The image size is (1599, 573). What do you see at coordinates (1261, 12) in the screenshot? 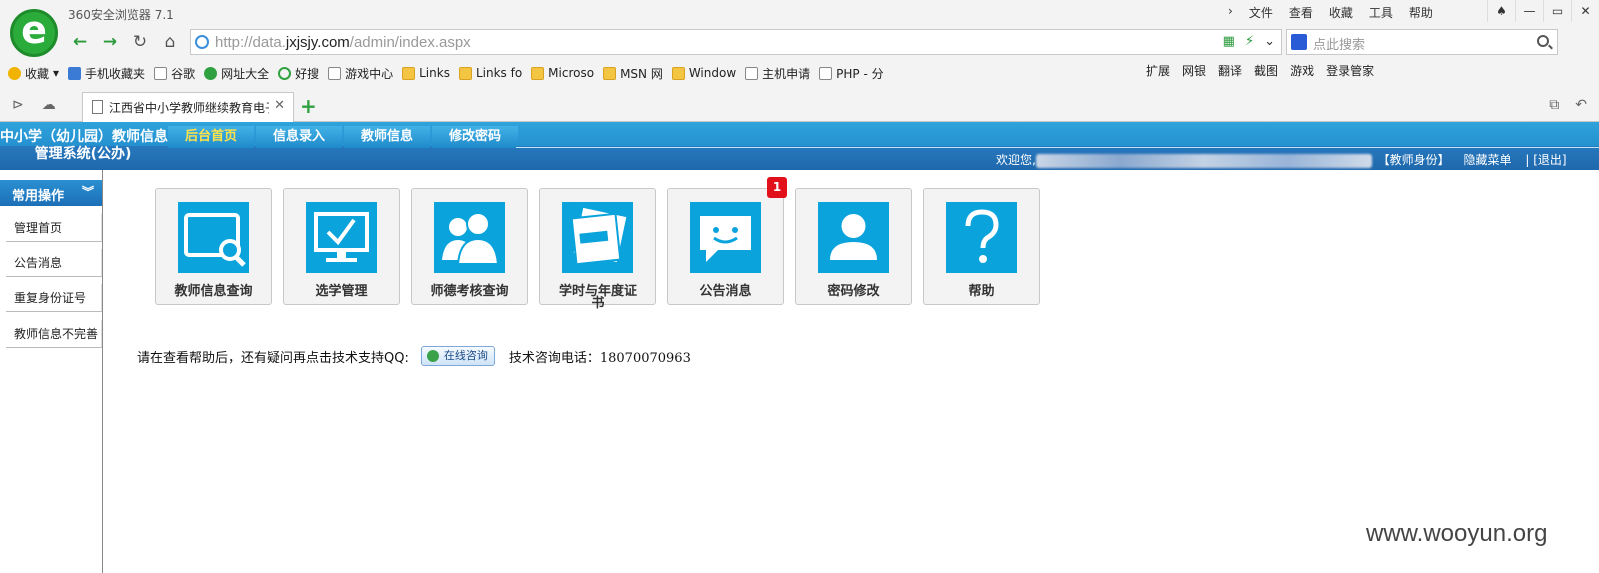
I see `menu-file: 文件` at bounding box center [1261, 12].